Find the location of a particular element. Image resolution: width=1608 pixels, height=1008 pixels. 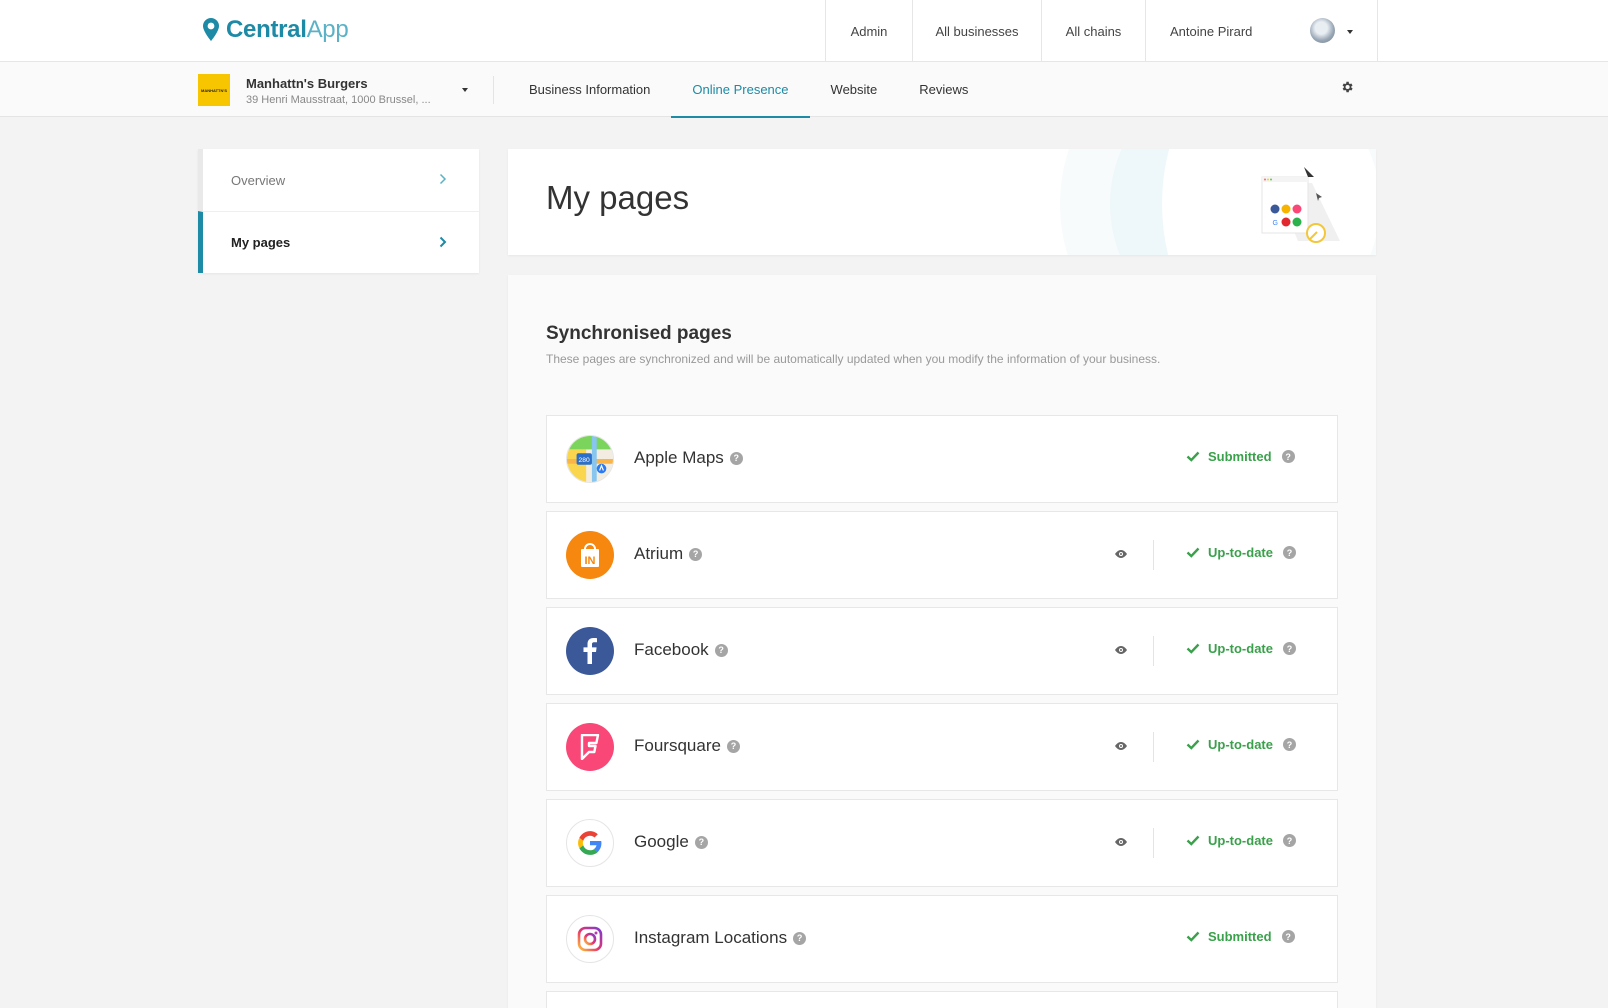

page-header-card: My pages G is located at coordinates (942, 202).